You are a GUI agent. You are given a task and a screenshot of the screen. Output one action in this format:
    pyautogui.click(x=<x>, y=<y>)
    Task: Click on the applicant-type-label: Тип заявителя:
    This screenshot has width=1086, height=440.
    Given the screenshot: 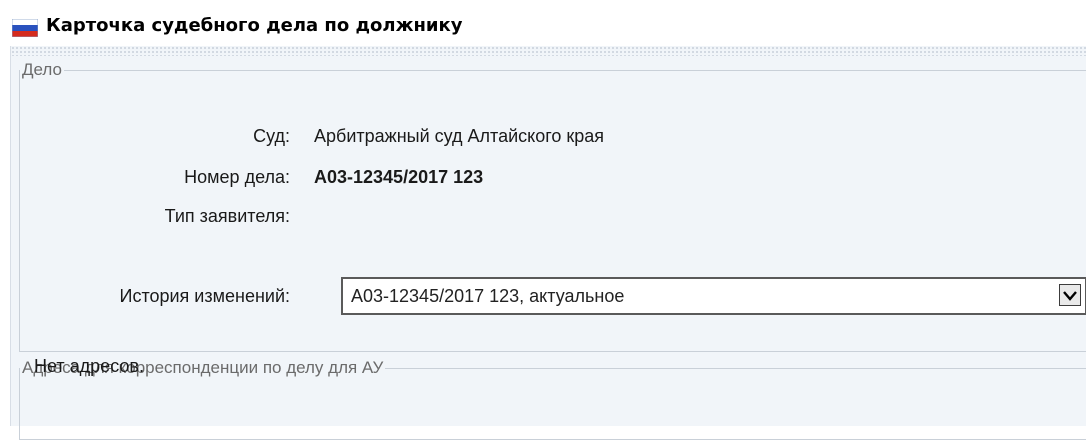 What is the action you would take?
    pyautogui.click(x=227, y=216)
    